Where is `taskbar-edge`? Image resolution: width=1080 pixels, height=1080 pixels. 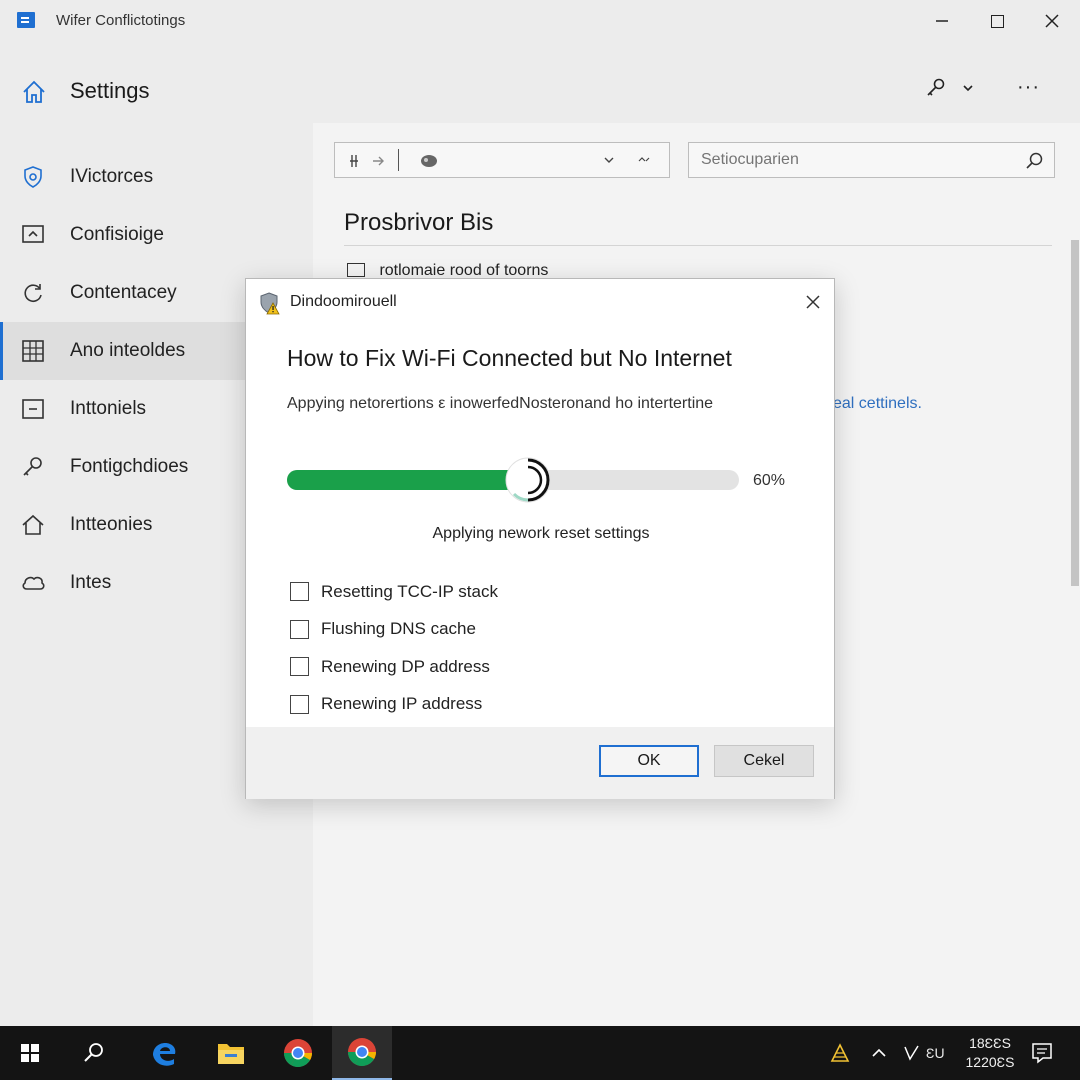 taskbar-edge is located at coordinates (164, 1053).